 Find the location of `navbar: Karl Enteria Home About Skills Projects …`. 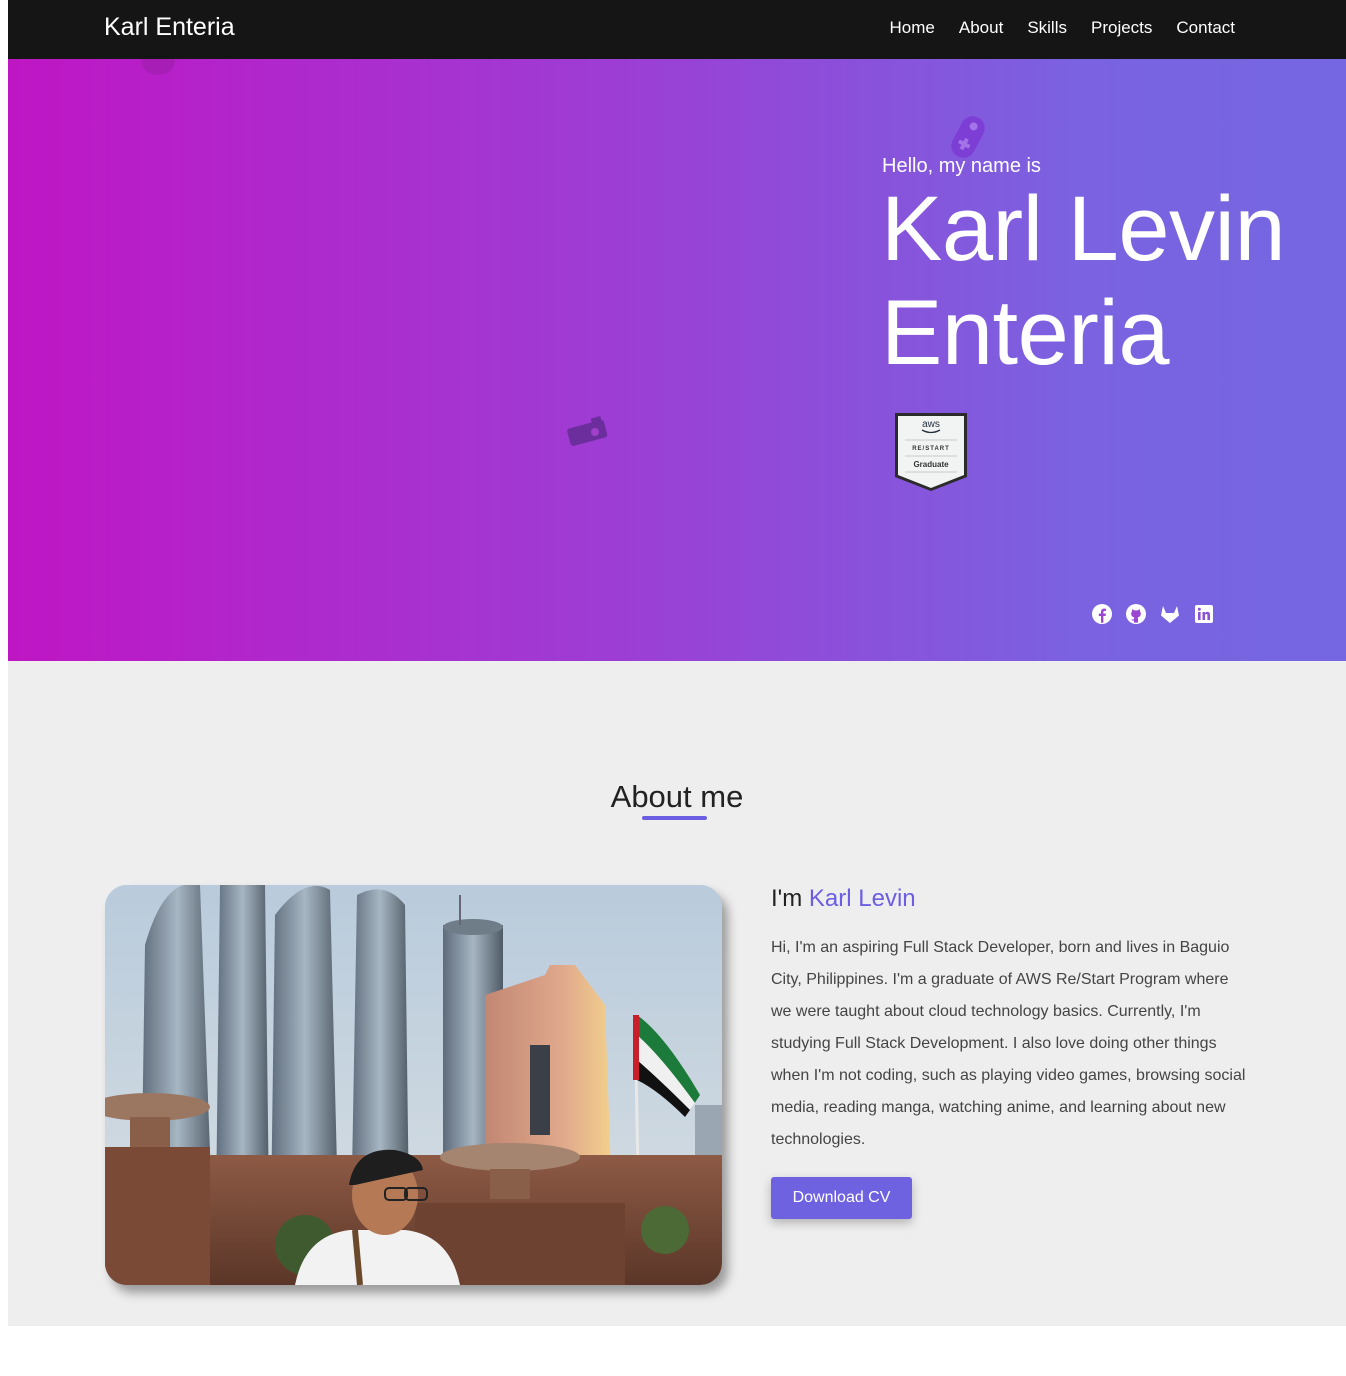

navbar: Karl Enteria Home About Skills Projects … is located at coordinates (677, 29).